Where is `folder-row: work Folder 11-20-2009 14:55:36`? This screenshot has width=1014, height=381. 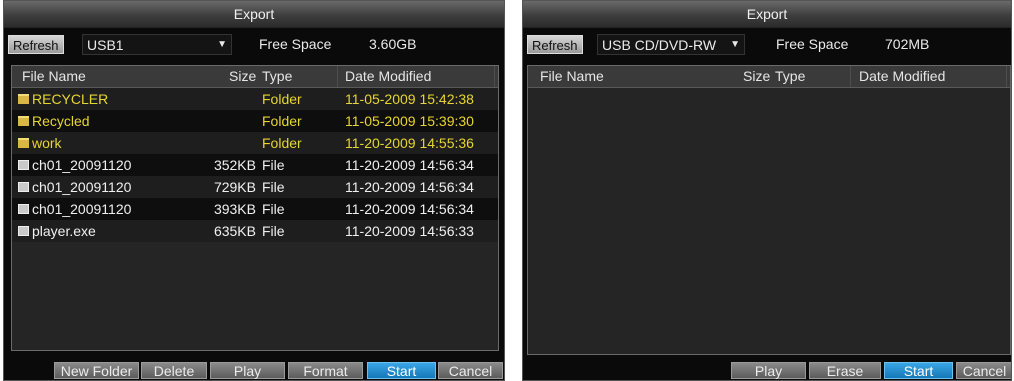 folder-row: work Folder 11-20-2009 14:55:36 is located at coordinates (255, 143).